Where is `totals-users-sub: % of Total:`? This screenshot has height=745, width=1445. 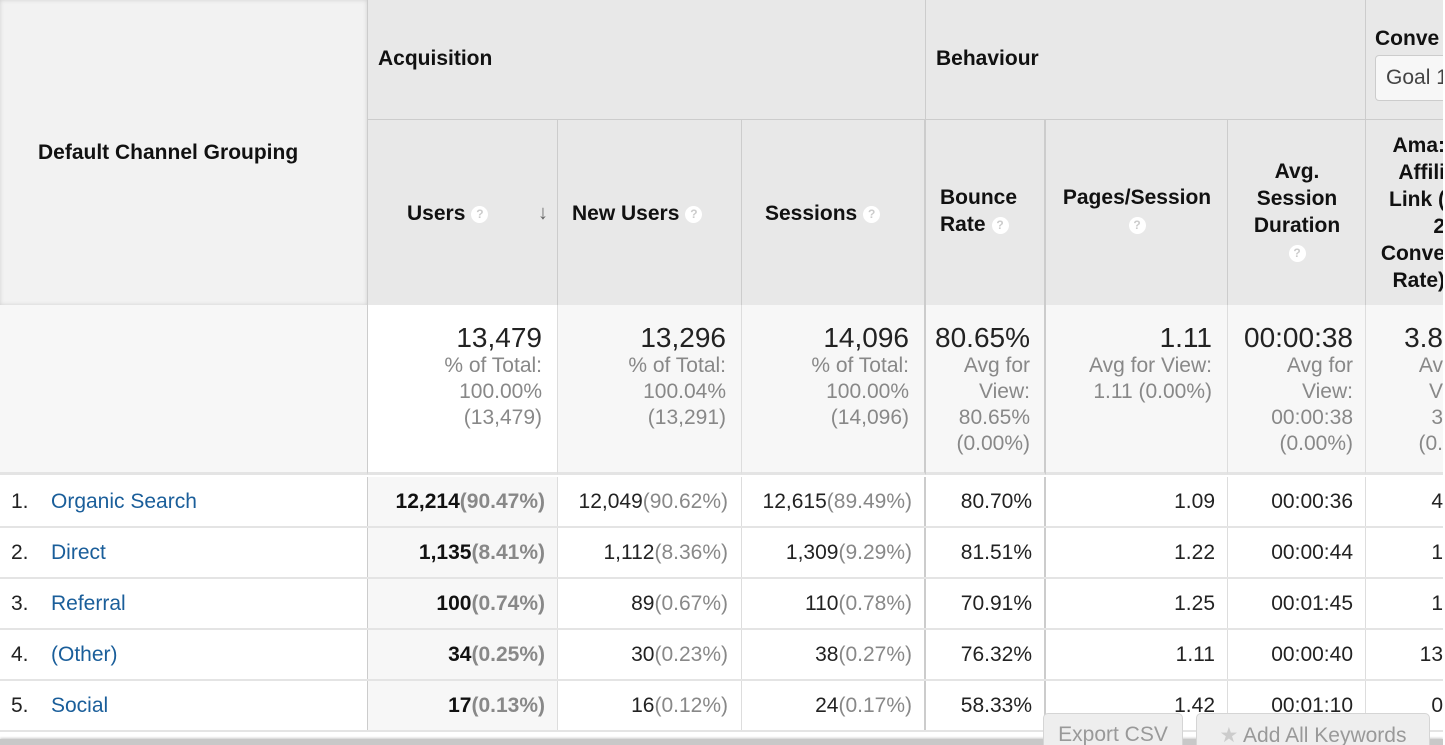 totals-users-sub: % of Total: is located at coordinates (493, 365).